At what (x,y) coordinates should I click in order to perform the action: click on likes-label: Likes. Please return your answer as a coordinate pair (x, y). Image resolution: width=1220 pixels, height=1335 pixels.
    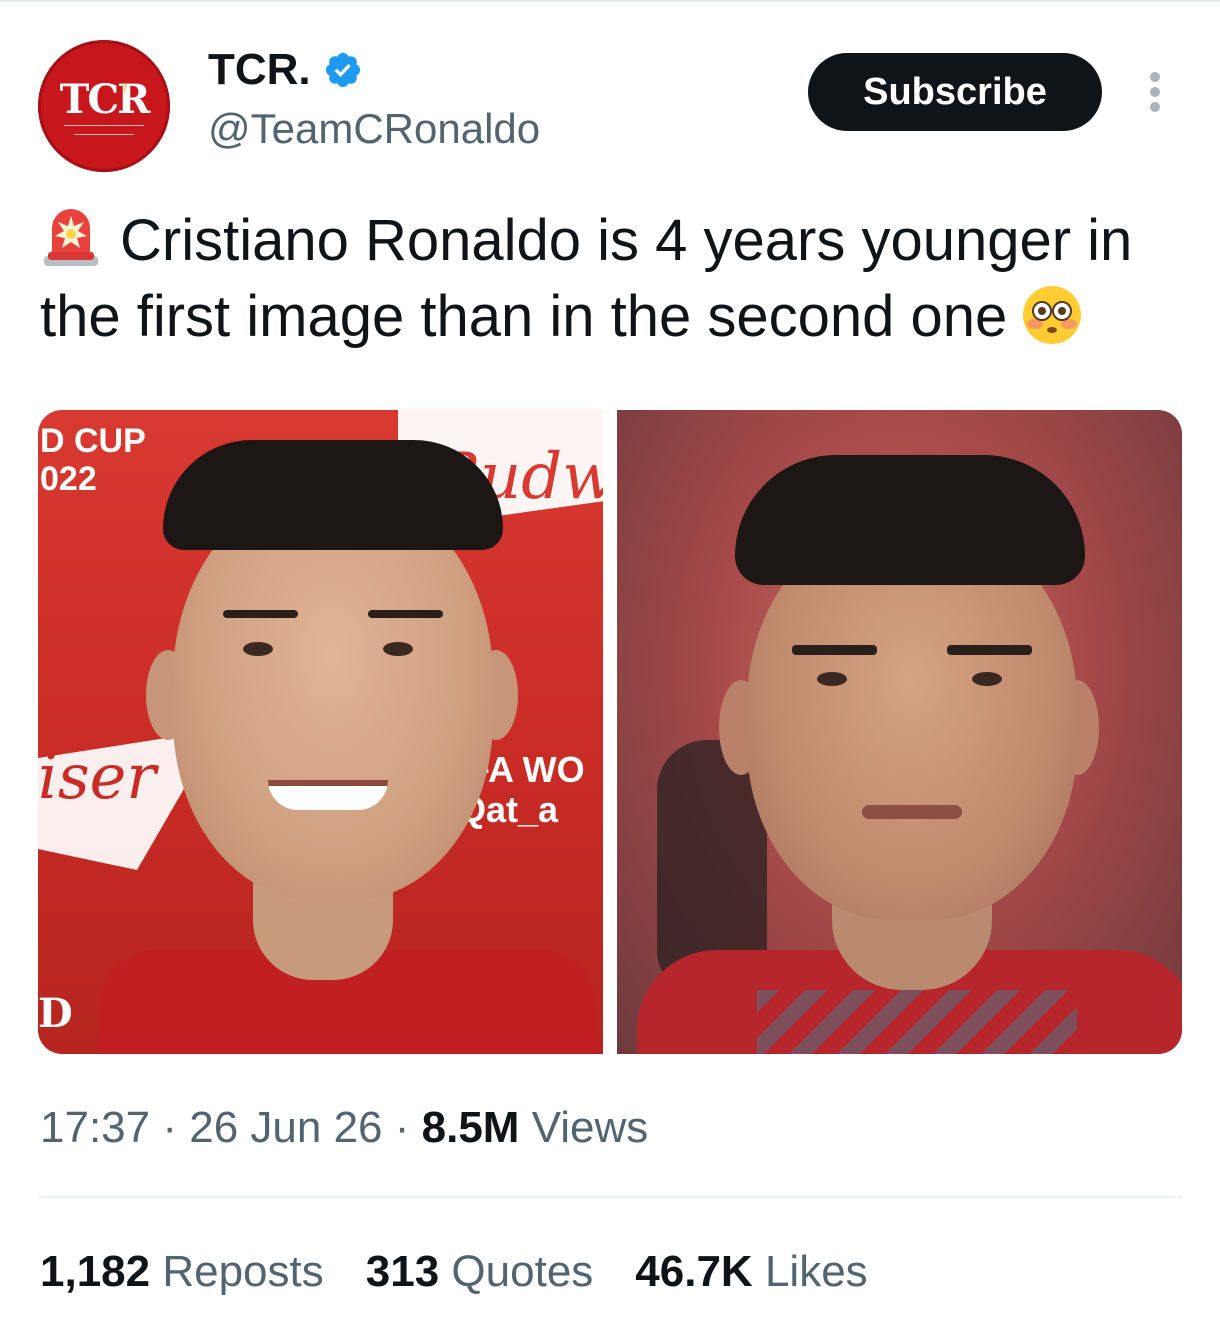
    Looking at the image, I should click on (816, 1271).